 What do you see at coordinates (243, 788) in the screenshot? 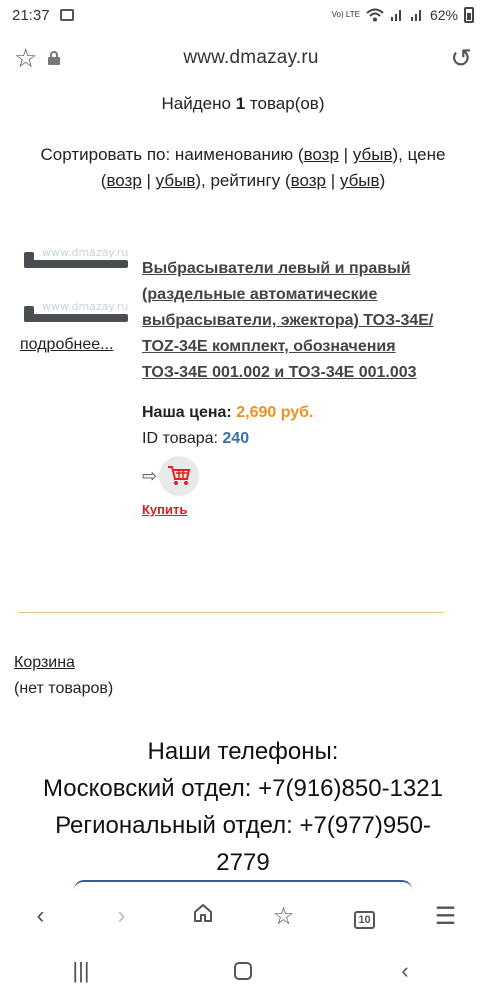
I see `phone-moscow: Московский отдел: +7(916)850-1321` at bounding box center [243, 788].